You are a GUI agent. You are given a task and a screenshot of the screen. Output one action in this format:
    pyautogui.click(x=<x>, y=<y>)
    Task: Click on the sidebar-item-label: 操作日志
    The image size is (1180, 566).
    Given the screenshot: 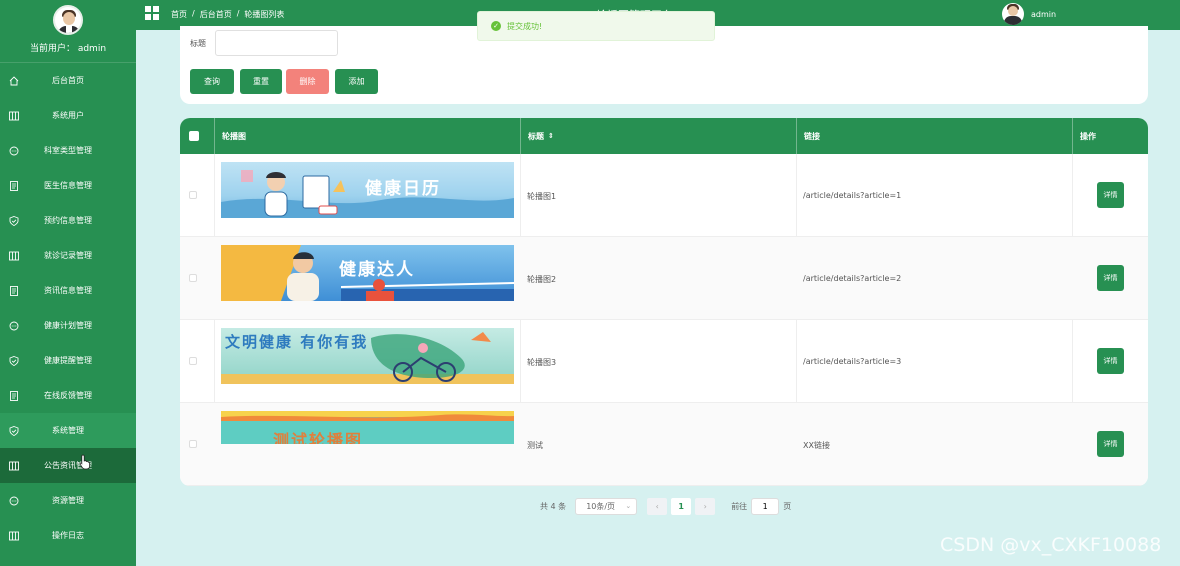 What is the action you would take?
    pyautogui.click(x=68, y=535)
    